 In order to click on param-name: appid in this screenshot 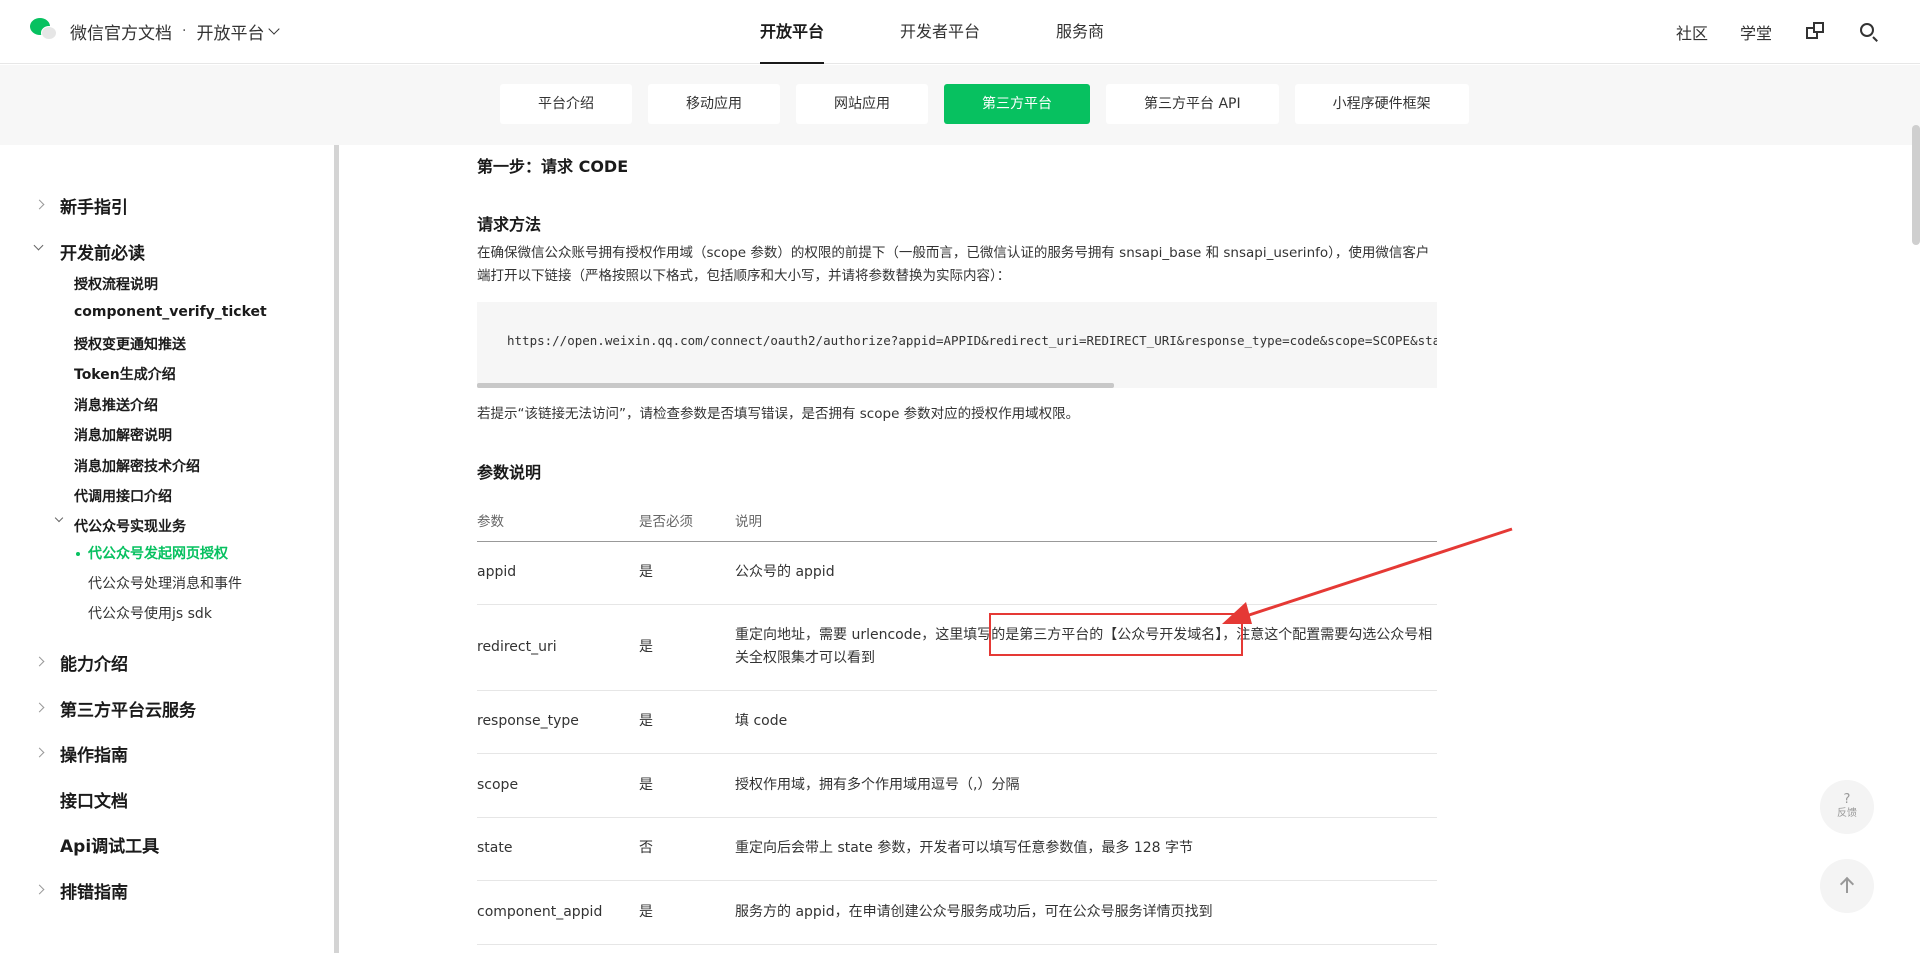, I will do `click(558, 573)`.